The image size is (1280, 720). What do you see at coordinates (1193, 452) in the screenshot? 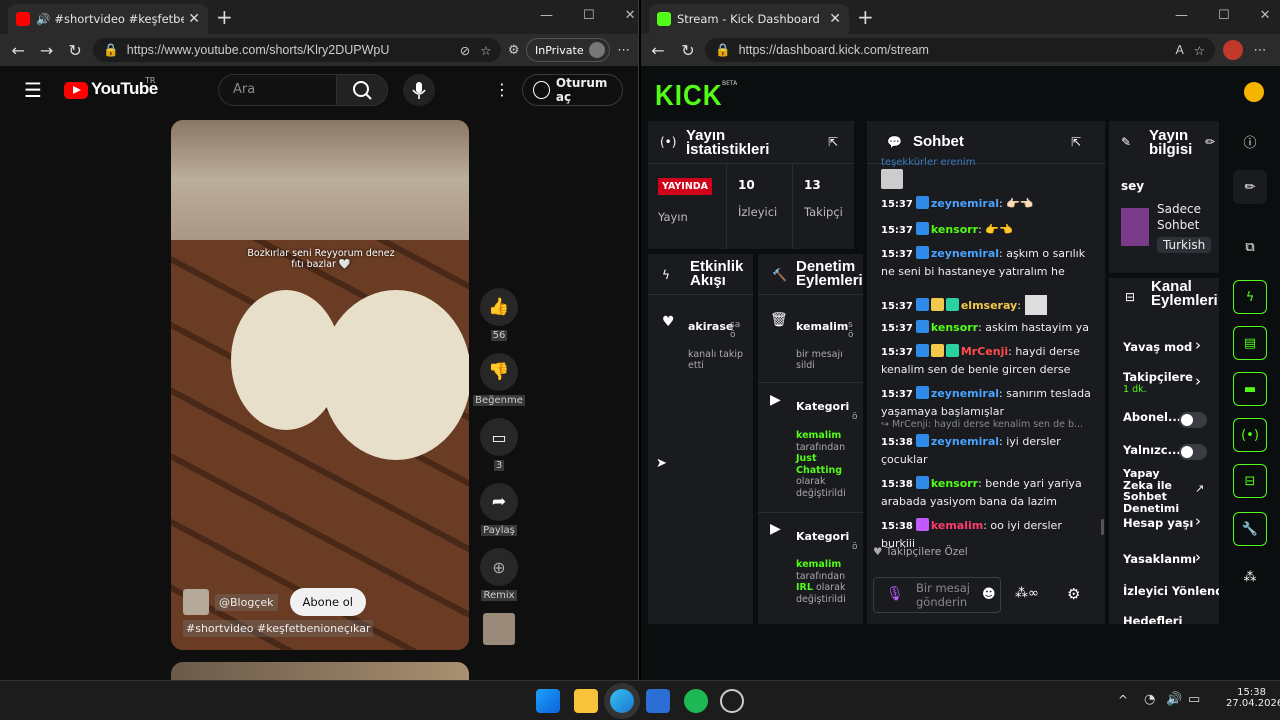
I see `emotes-only-toggle` at bounding box center [1193, 452].